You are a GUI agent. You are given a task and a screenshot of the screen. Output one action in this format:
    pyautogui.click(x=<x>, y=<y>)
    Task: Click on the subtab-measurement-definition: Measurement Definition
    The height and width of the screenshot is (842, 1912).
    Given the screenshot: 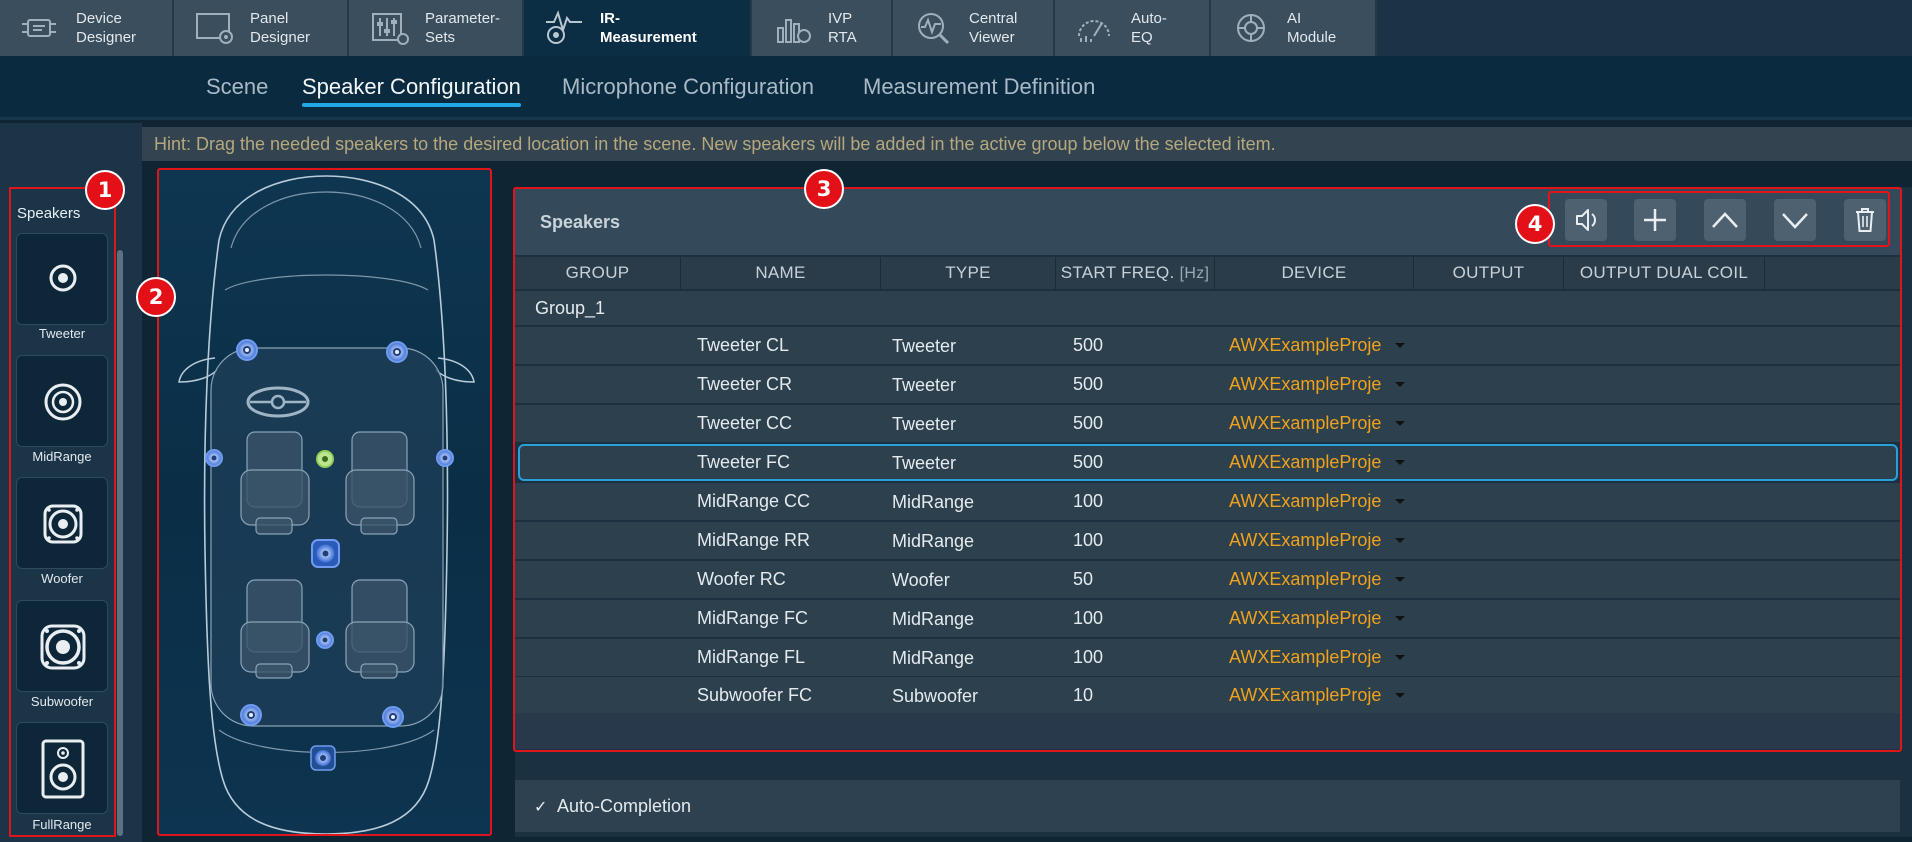 What is the action you would take?
    pyautogui.click(x=979, y=87)
    